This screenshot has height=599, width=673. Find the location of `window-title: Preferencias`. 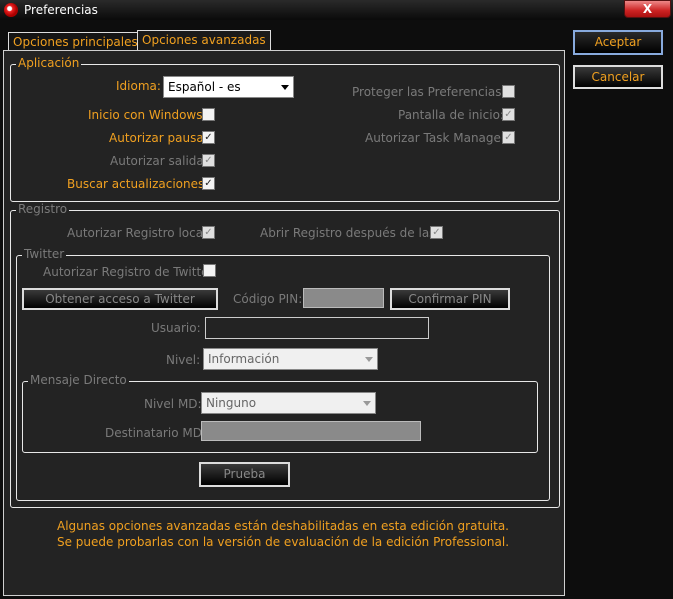

window-title: Preferencias is located at coordinates (61, 10).